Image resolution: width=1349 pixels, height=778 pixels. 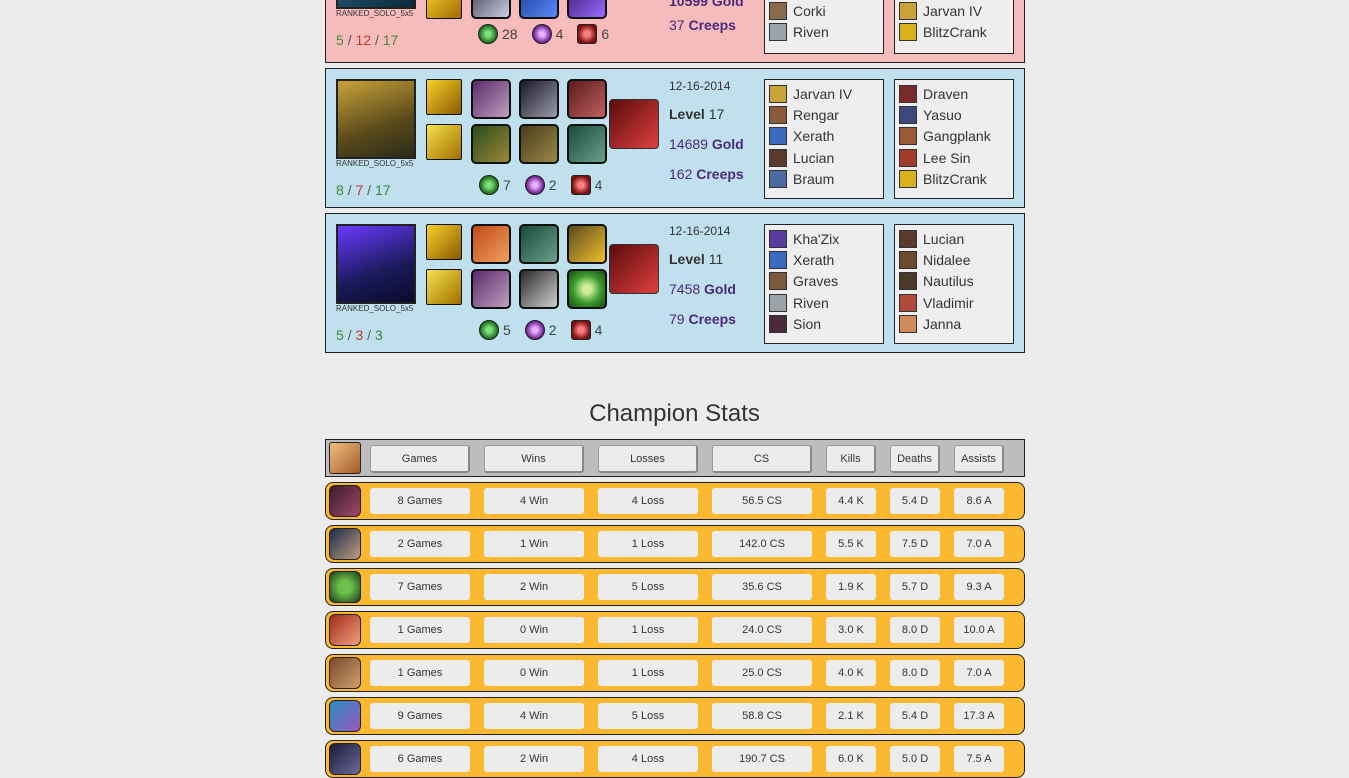 I want to click on player-entry: Draven, so click(x=954, y=93).